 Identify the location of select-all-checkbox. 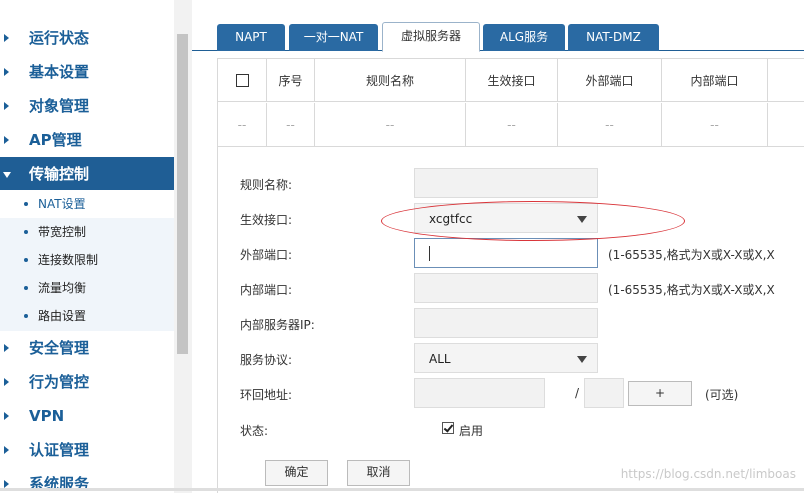
(242, 80).